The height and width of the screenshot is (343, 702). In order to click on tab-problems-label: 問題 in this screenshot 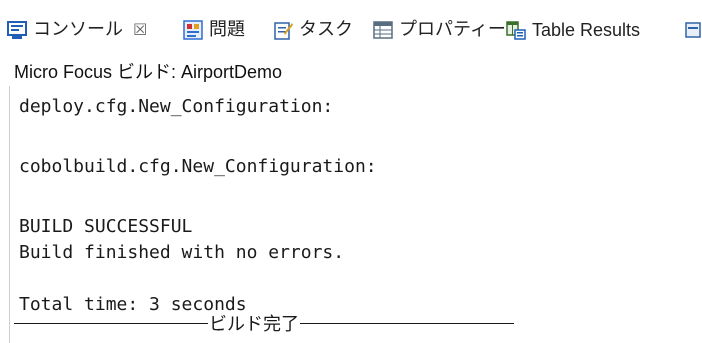, I will do `click(227, 29)`.